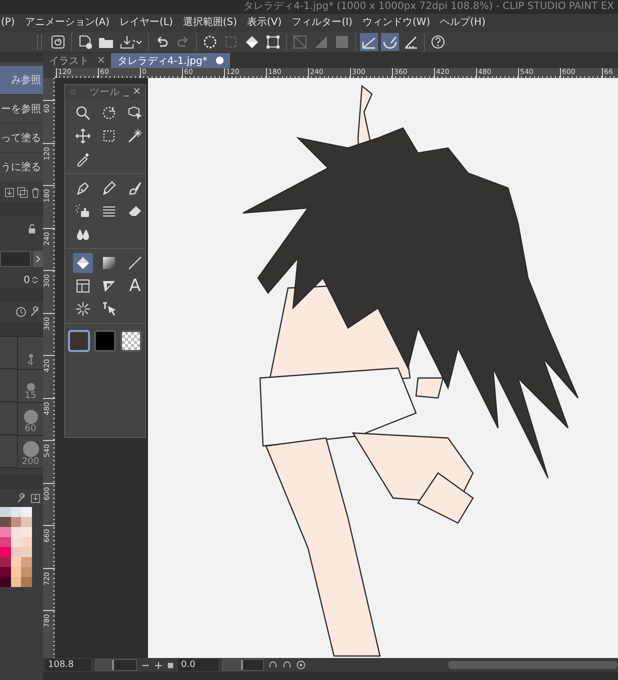  Describe the element at coordinates (429, 7) in the screenshot. I see `window-title: タレラディ4-1.jpg* (1000 x 1000px 72dpi 108.8%) - CLIP STUDIO PAINT EX` at that location.